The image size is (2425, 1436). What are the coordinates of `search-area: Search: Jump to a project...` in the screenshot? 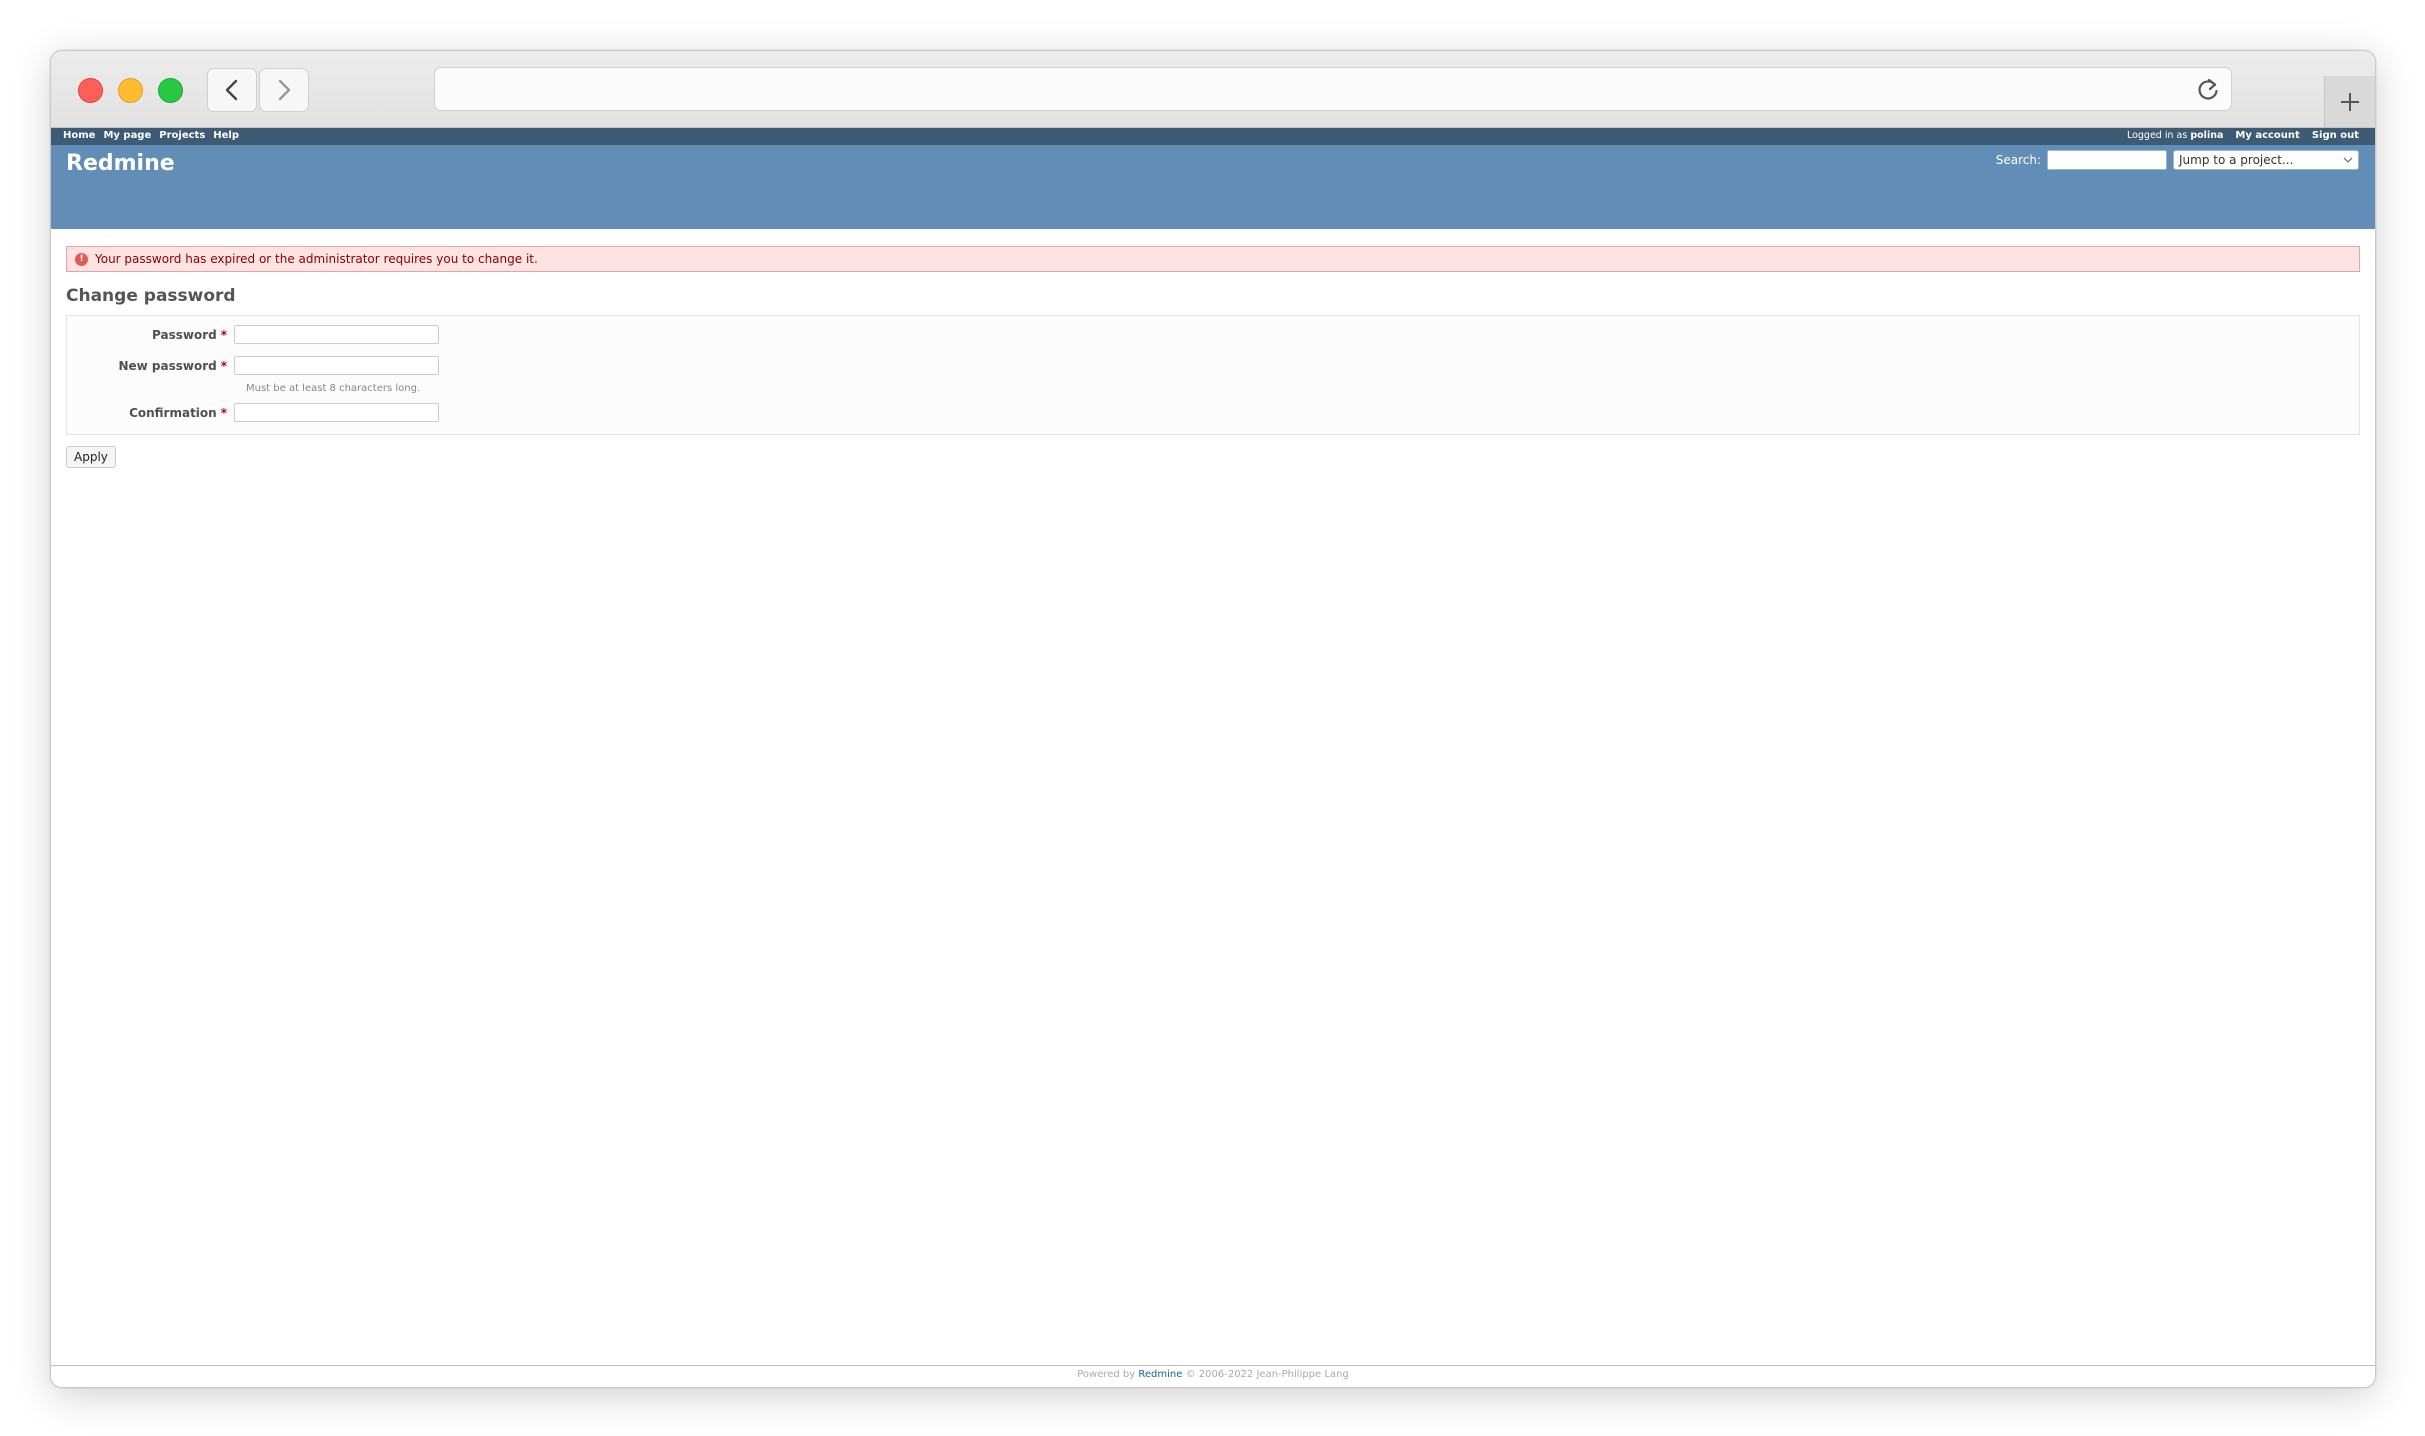 It's located at (2177, 160).